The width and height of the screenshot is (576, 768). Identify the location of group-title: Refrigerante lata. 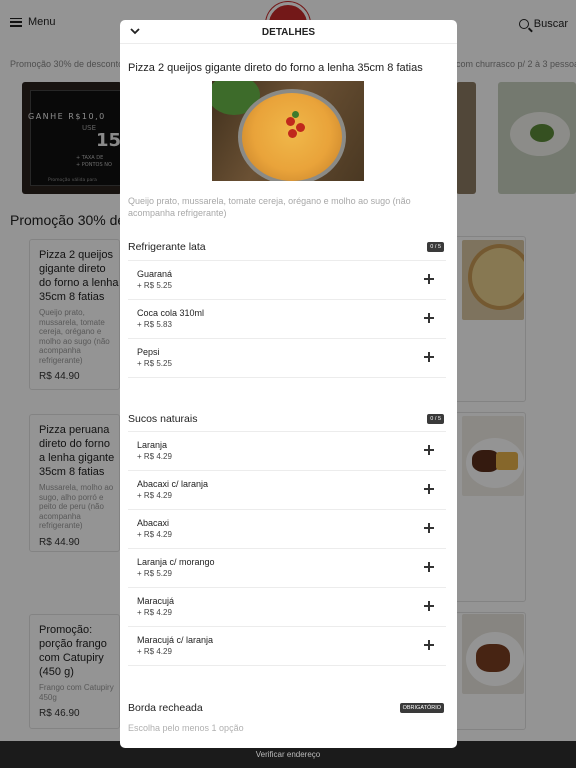
(167, 247).